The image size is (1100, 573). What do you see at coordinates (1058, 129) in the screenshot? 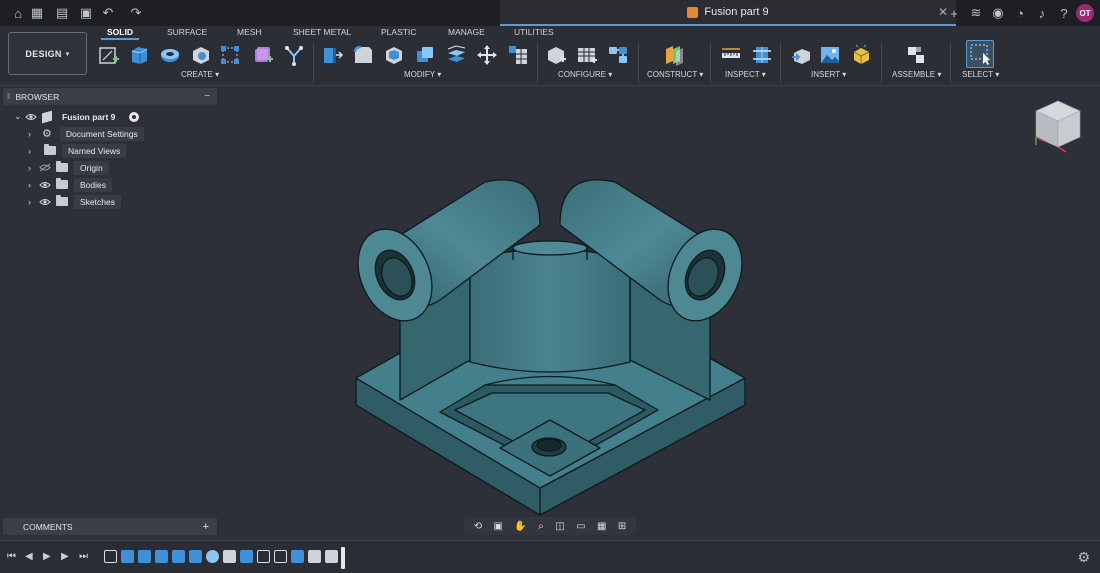
I see `viewcube` at bounding box center [1058, 129].